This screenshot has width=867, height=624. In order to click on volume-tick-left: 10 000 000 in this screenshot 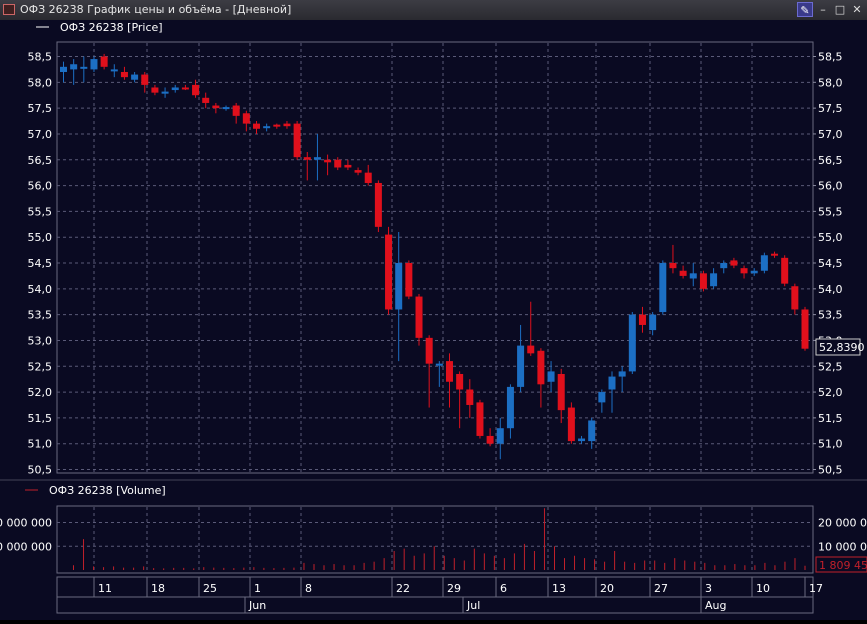, I will do `click(26, 546)`.